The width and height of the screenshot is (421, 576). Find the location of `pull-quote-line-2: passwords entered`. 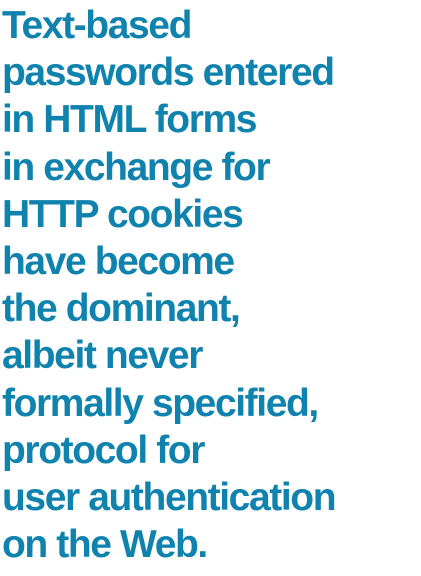

pull-quote-line-2: passwords entered is located at coordinates (168, 73).